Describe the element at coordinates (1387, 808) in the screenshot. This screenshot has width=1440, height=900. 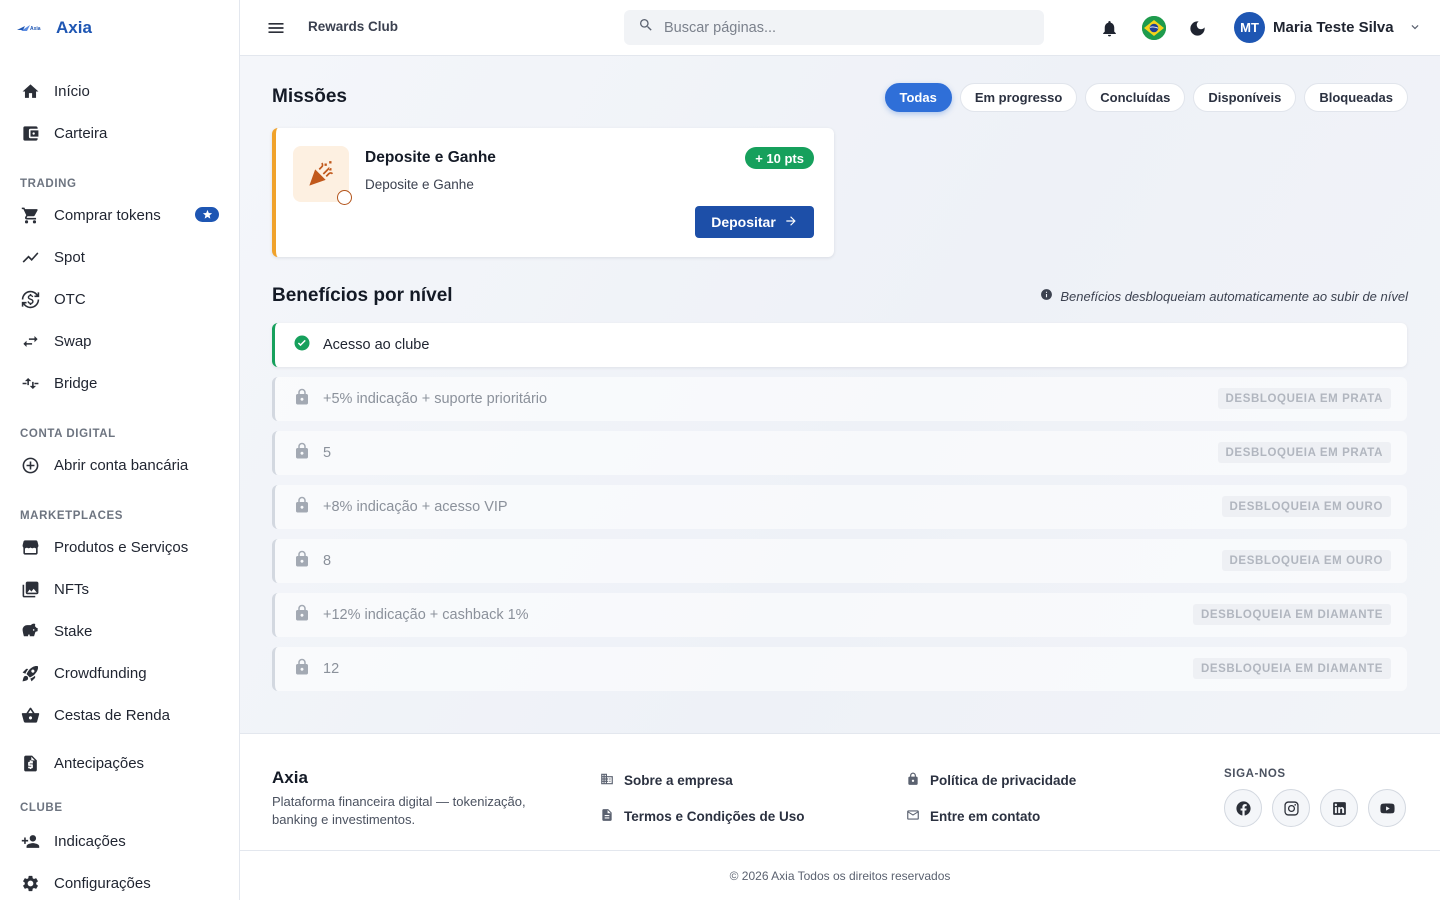
I see `youtube-icon` at that location.